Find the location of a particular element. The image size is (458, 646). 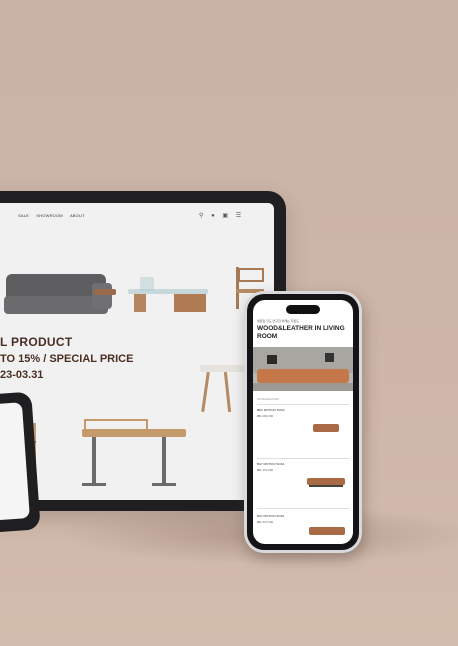

coffee-table-wood is located at coordinates (190, 303).